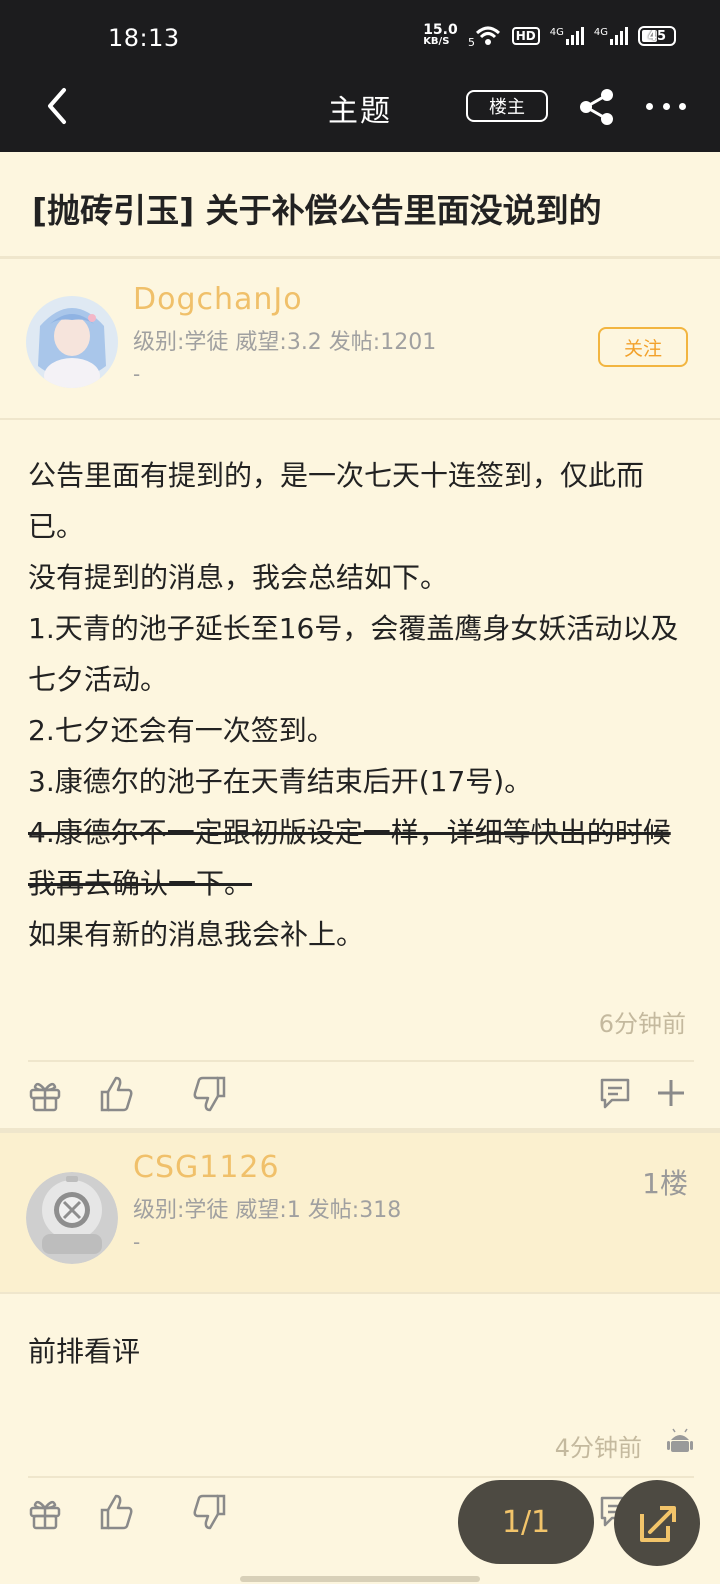 This screenshot has width=720, height=1584. Describe the element at coordinates (471, 42) in the screenshot. I see `svg-text: 5` at that location.